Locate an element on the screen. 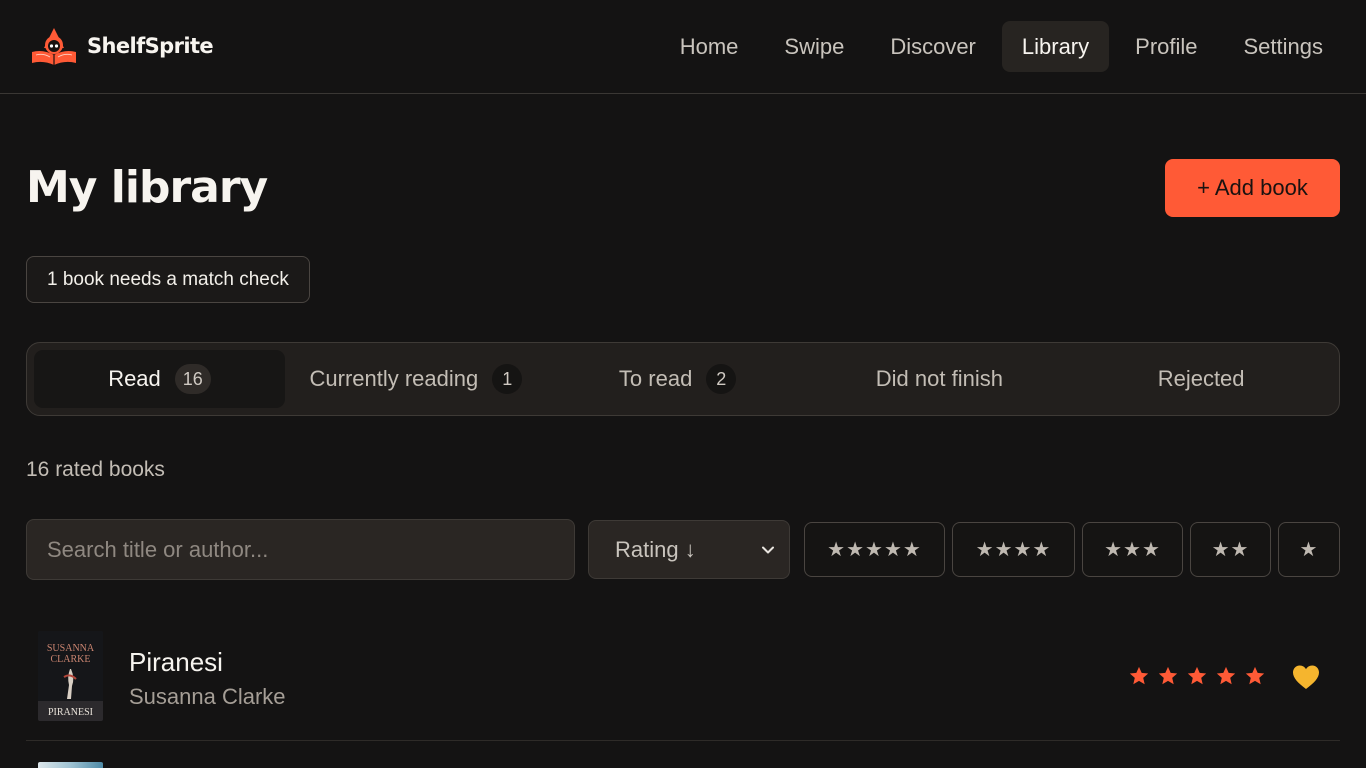 Image resolution: width=1366 pixels, height=768 pixels. tab-did-not-finish: Did not finish is located at coordinates (940, 379).